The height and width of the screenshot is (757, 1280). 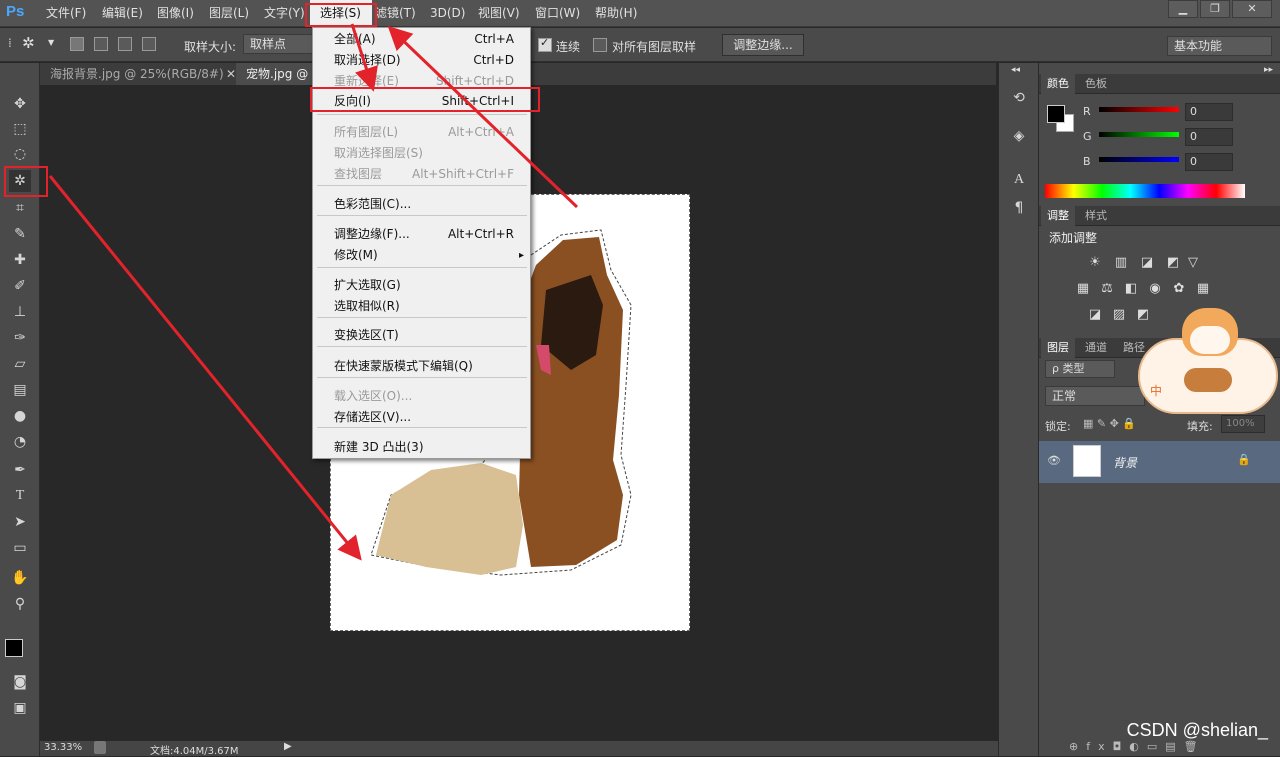 What do you see at coordinates (1210, 340) in the screenshot?
I see `shiba-face` at bounding box center [1210, 340].